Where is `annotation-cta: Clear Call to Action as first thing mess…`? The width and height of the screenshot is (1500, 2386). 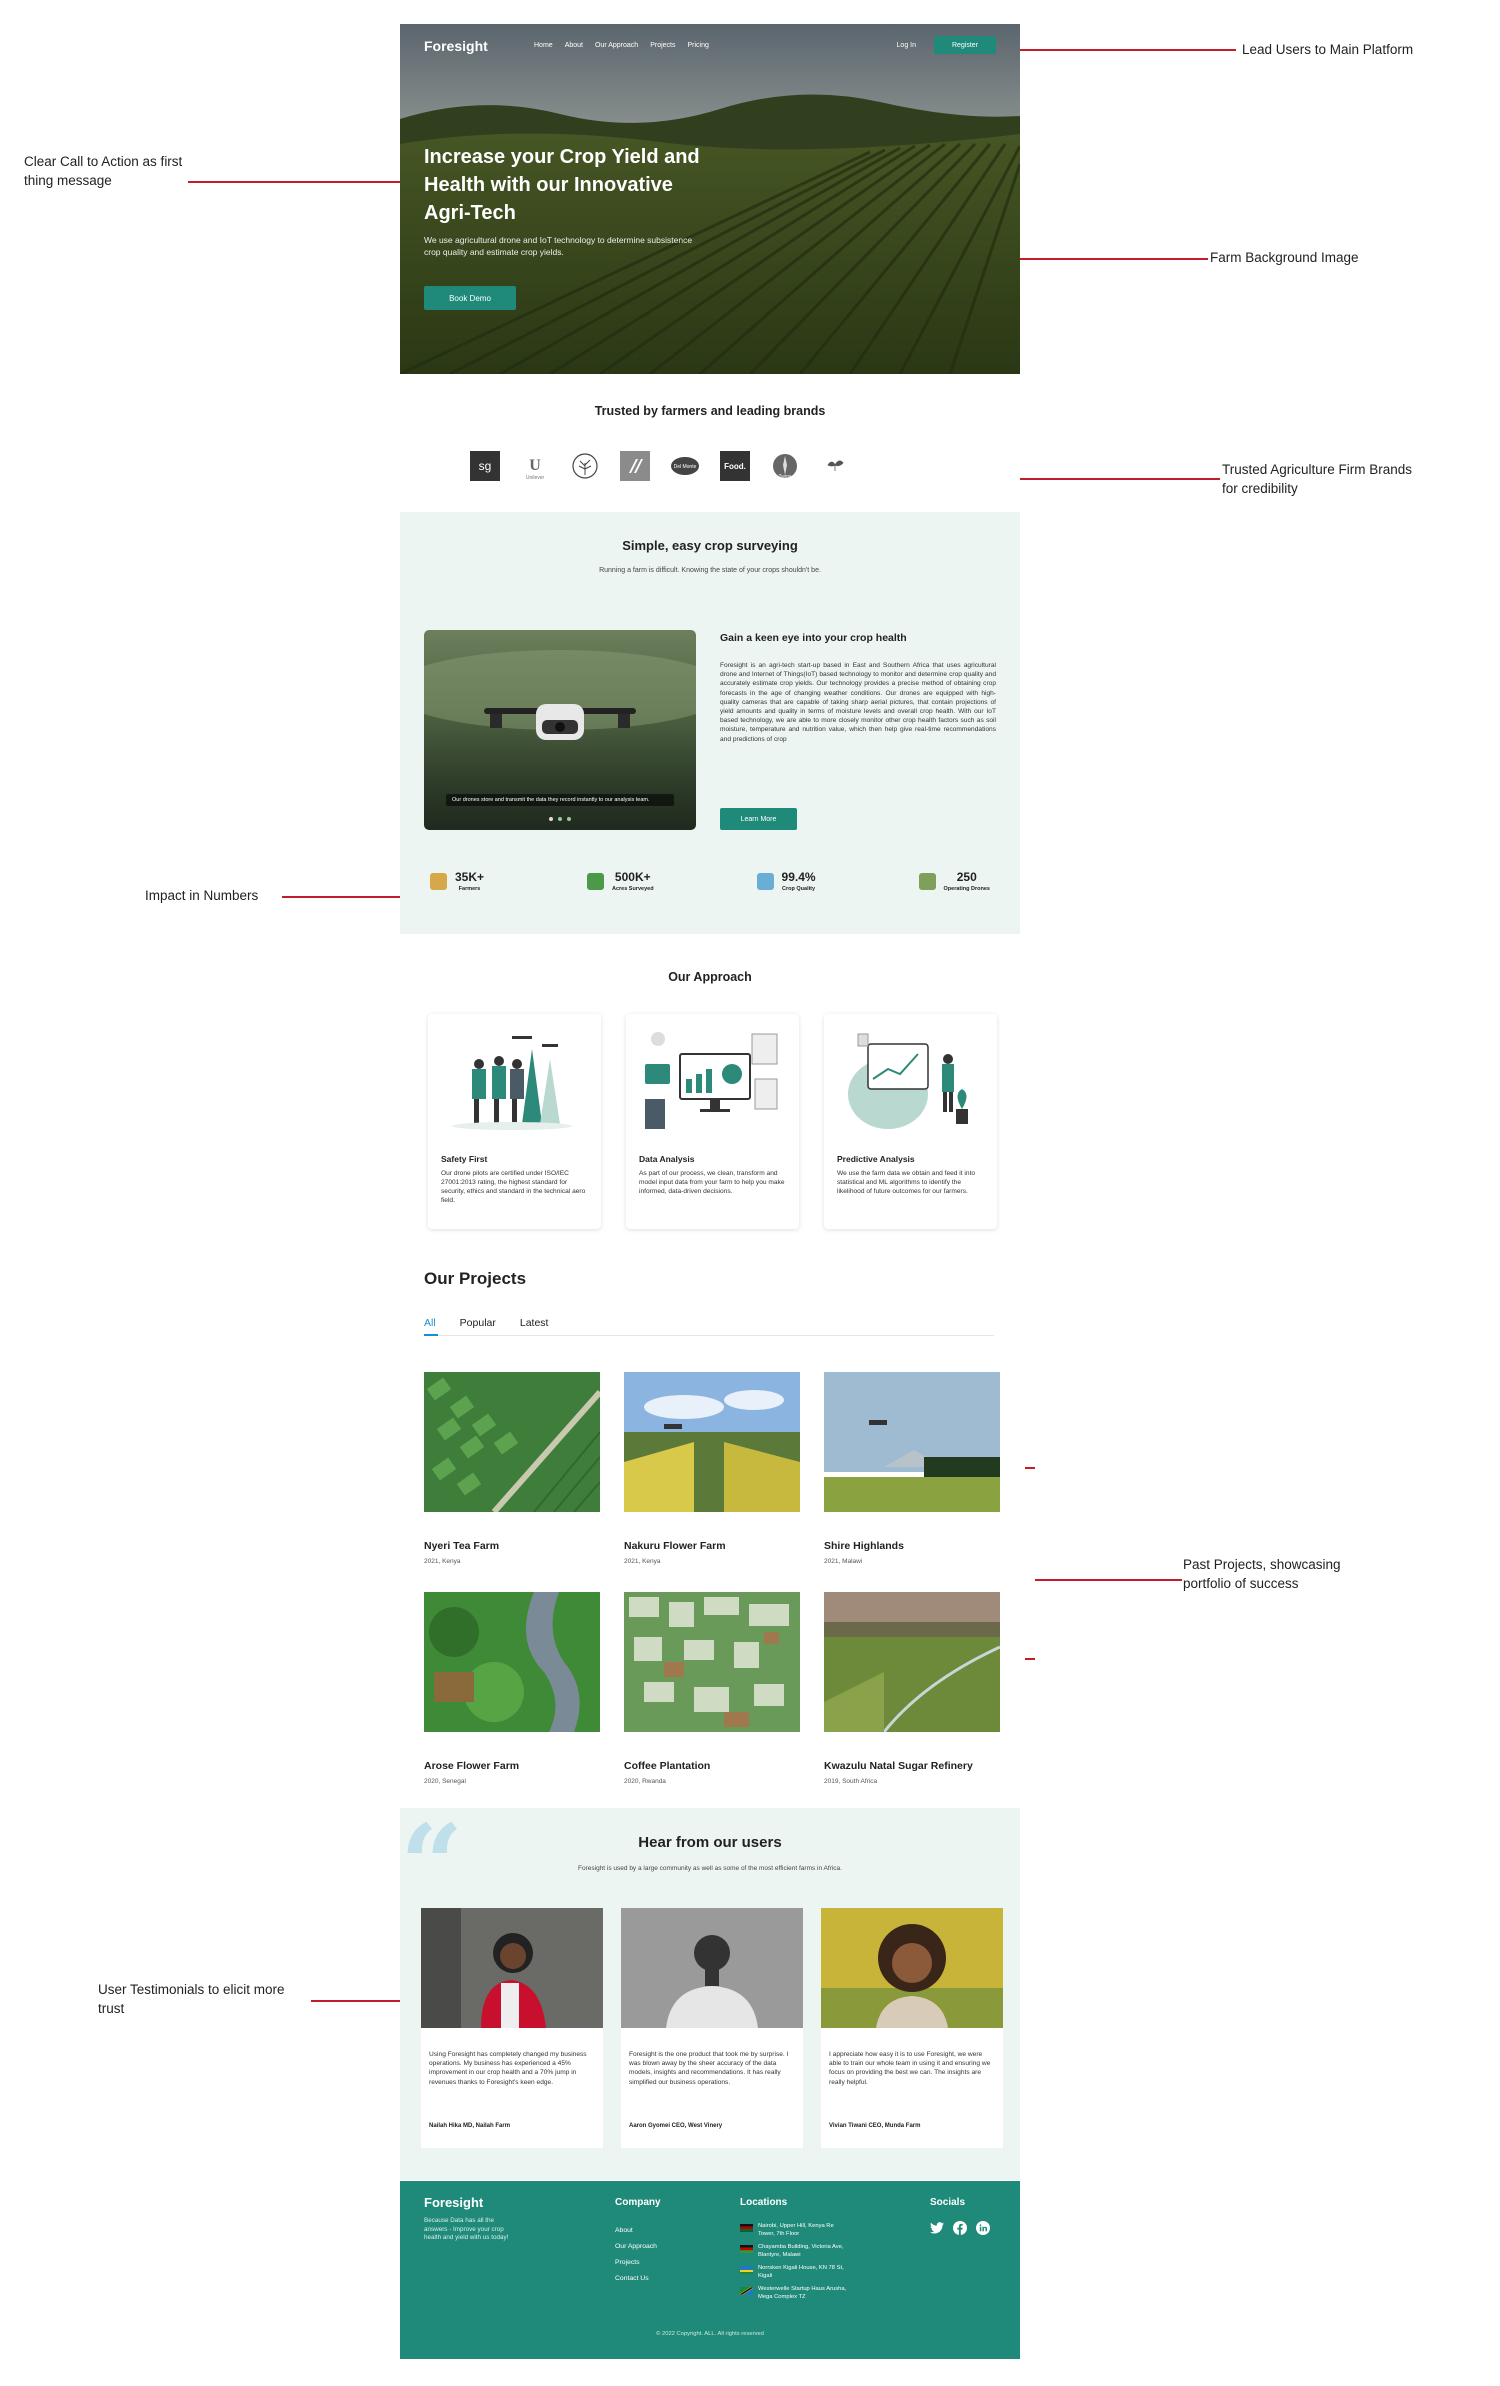
annotation-cta: Clear Call to Action as first thing mess… is located at coordinates (103, 171).